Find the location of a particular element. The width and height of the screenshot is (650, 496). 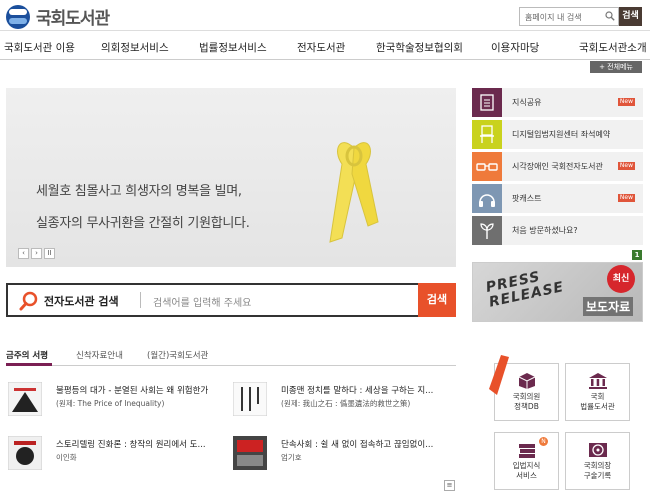

active-tab-indicator is located at coordinates (29, 364).